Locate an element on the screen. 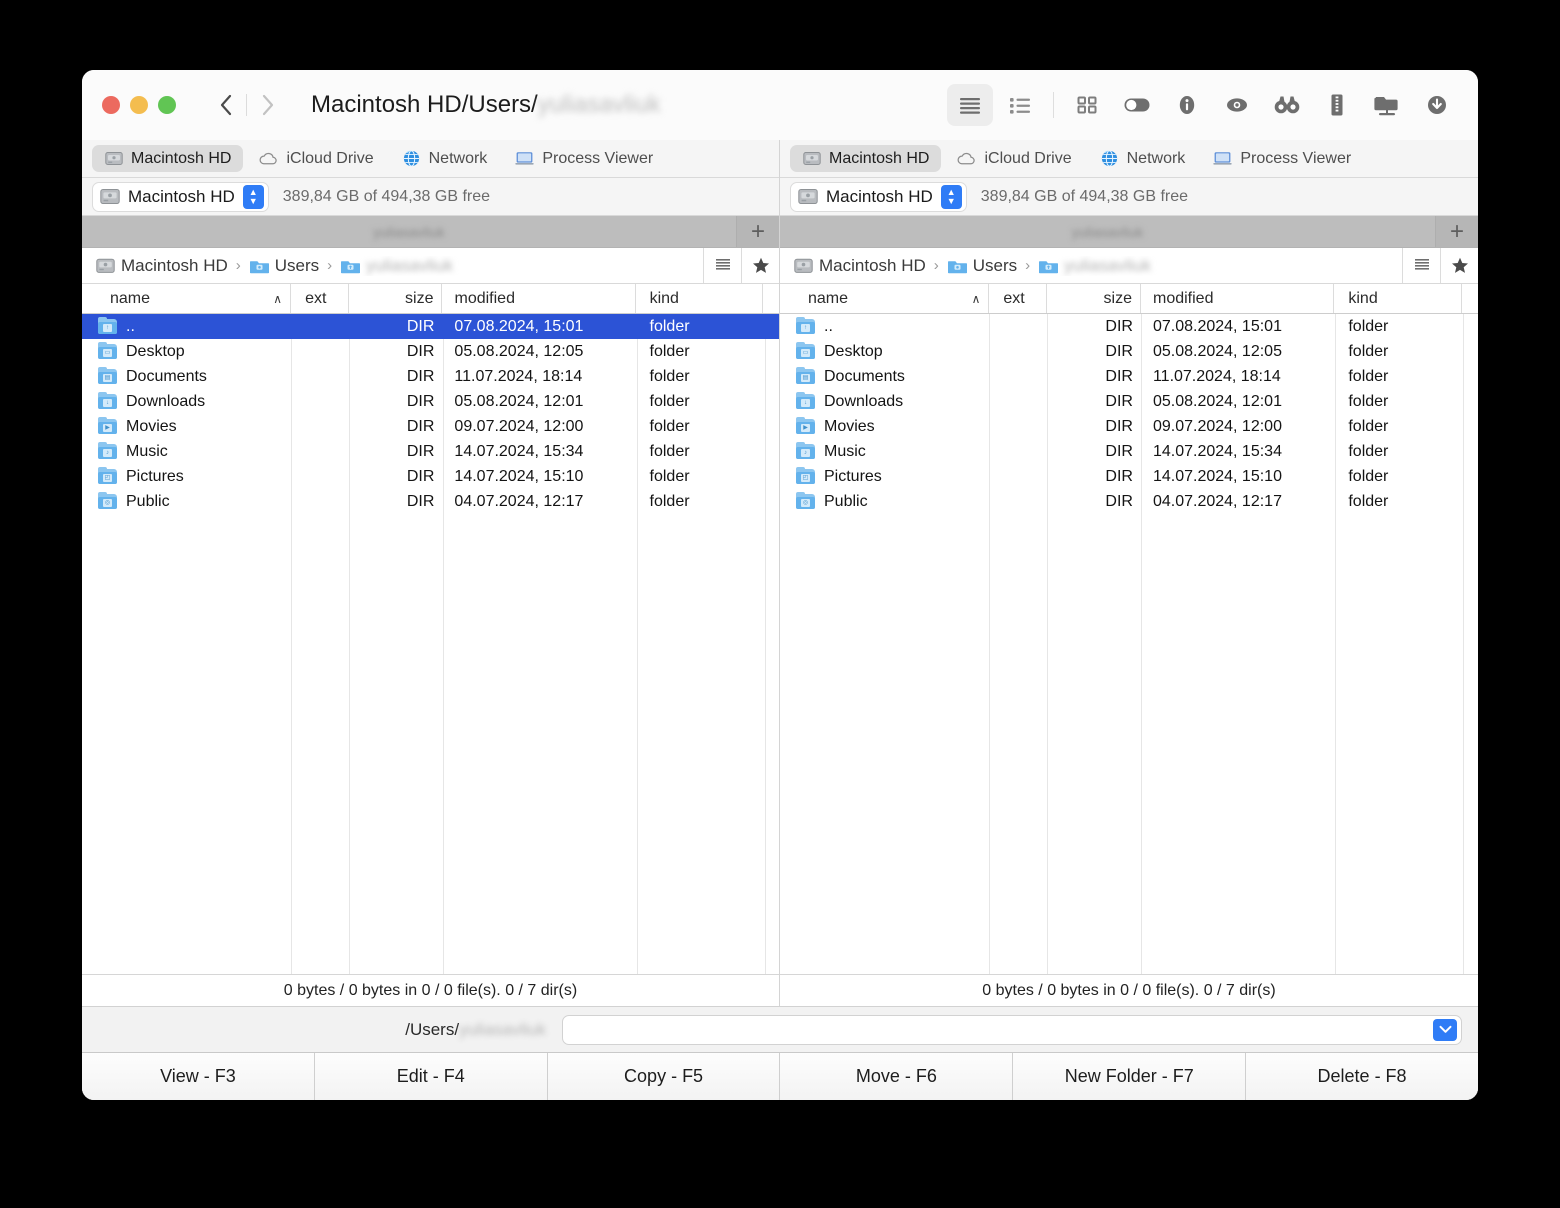 Image resolution: width=1560 pixels, height=1208 pixels. tab-macintosh-hd-right: Macintosh HD is located at coordinates (866, 158).